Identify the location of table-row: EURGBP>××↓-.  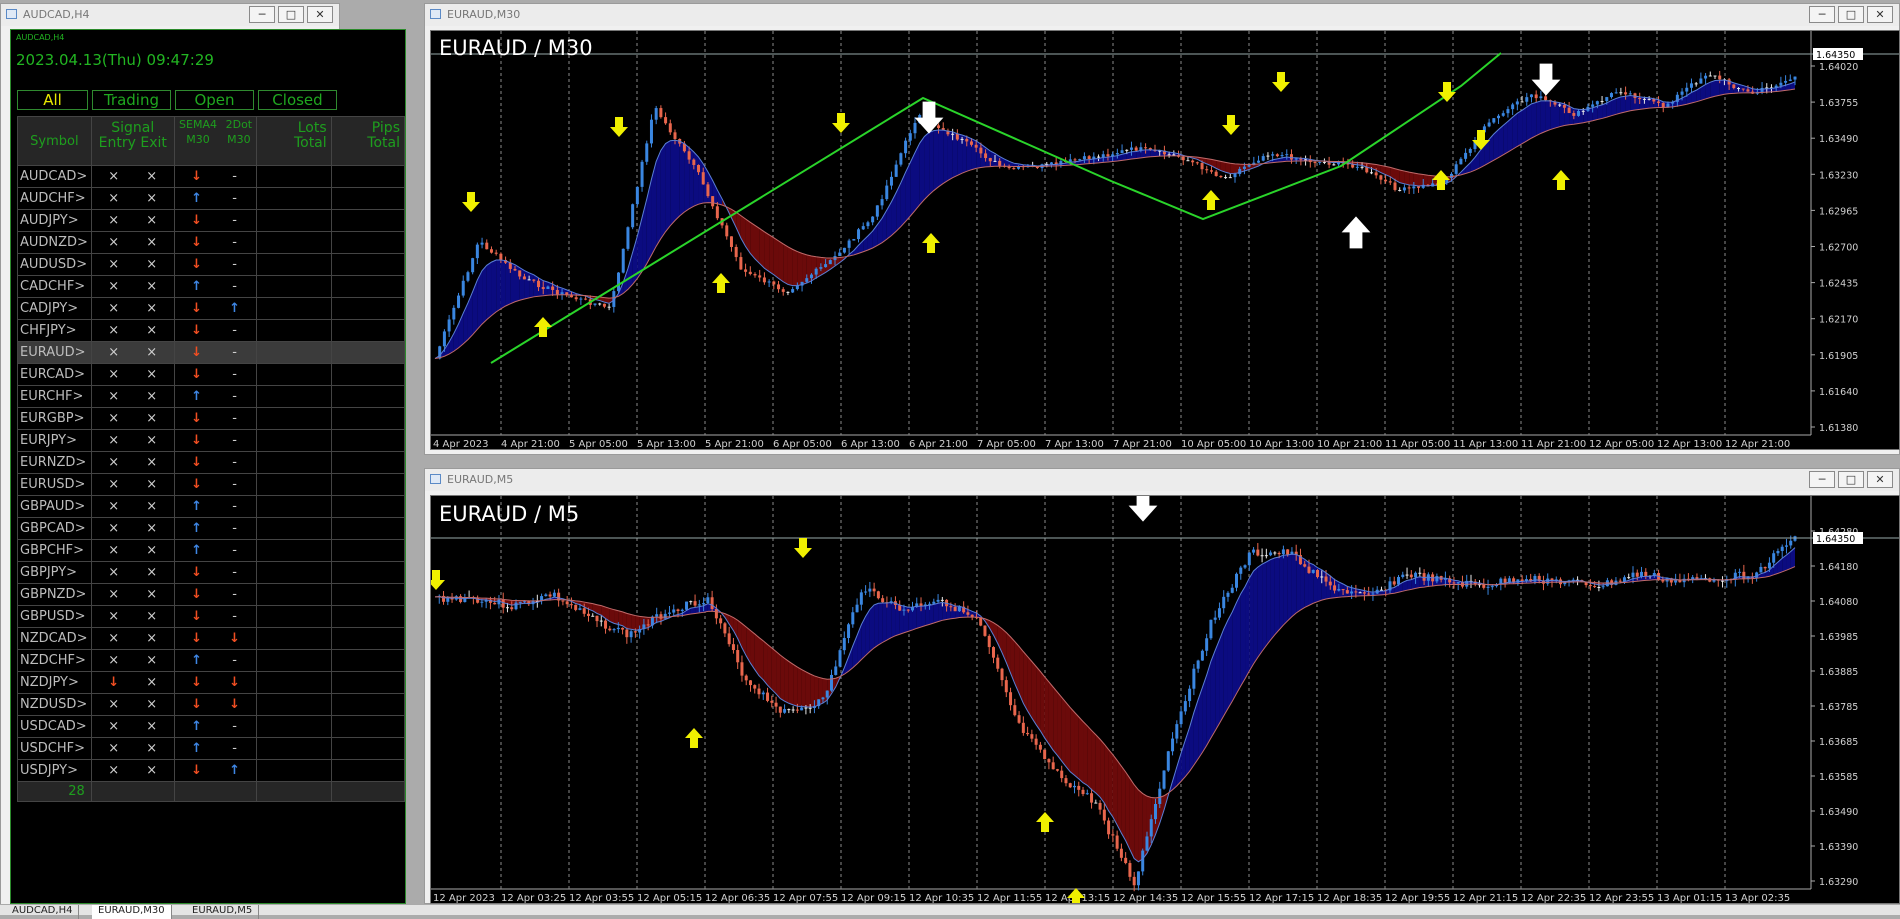
(211, 419).